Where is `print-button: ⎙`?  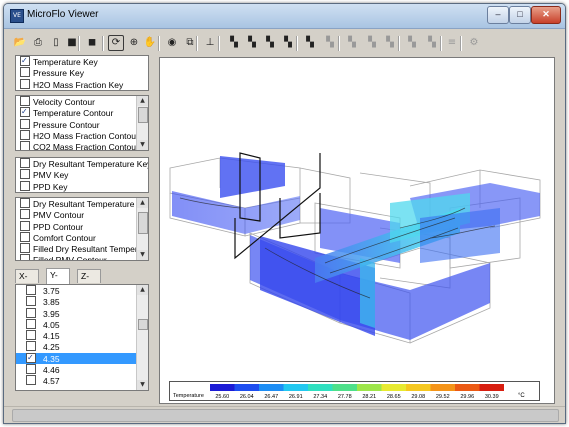
print-button: ⎙ is located at coordinates (38, 43).